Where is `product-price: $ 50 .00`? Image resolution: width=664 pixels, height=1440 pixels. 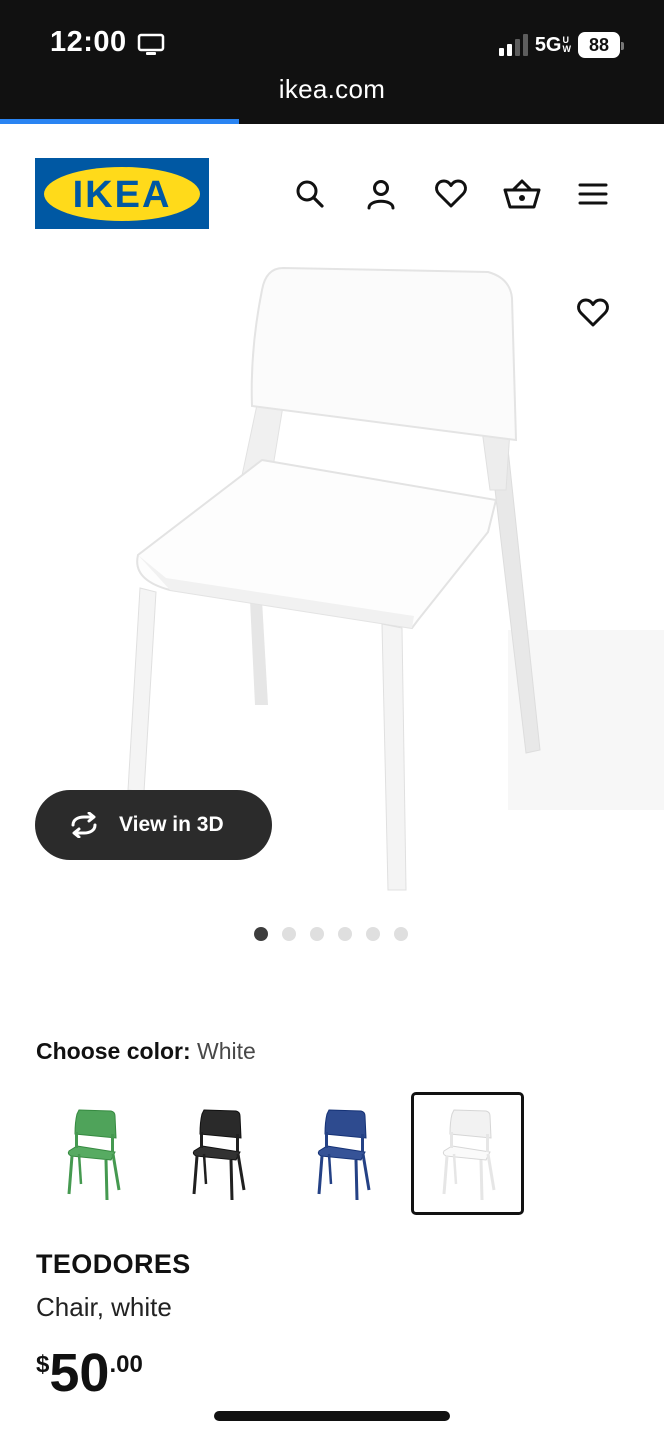 product-price: $ 50 .00 is located at coordinates (89, 1373).